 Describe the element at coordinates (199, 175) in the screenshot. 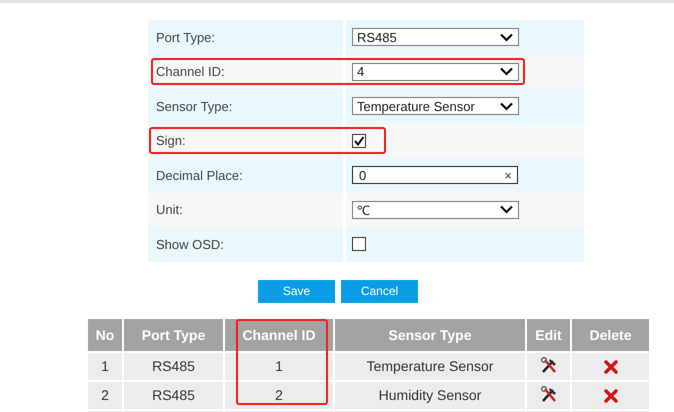

I see `field-label: Decimal Place:` at that location.